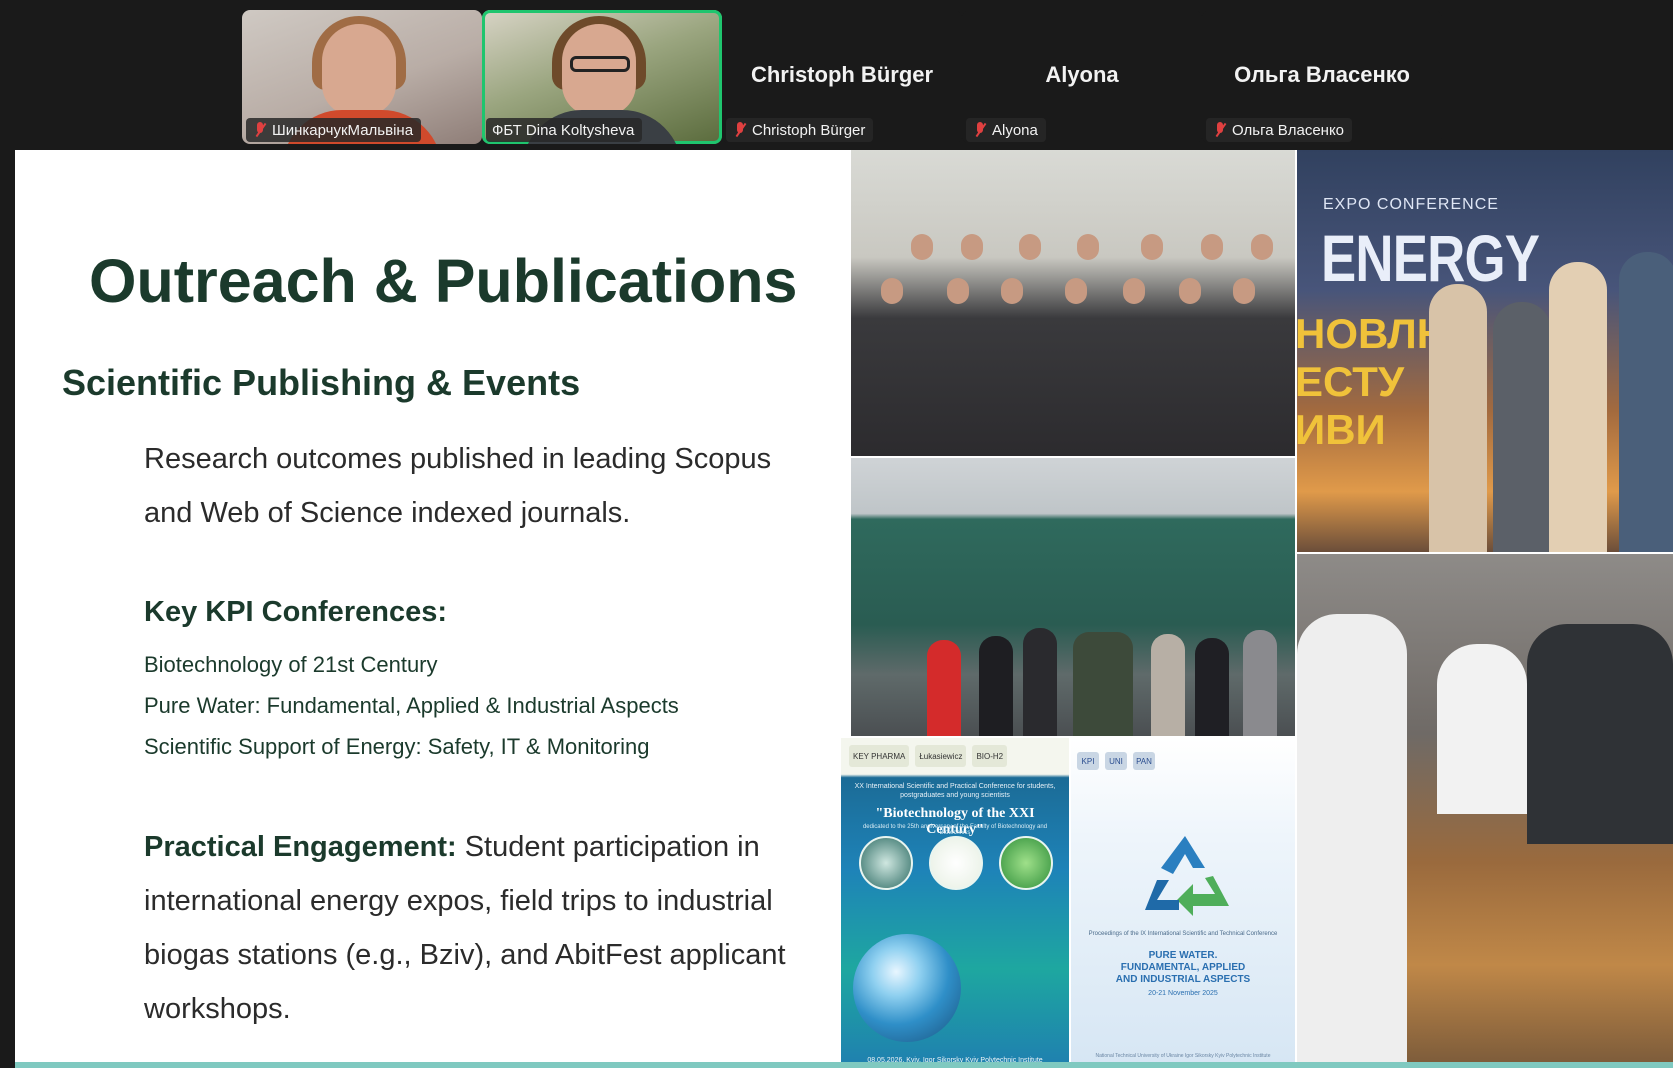 This screenshot has height=1068, width=1673. I want to click on sponsor-logos: KEY PHARMA Łukasiewicz BIO-H2, so click(955, 756).